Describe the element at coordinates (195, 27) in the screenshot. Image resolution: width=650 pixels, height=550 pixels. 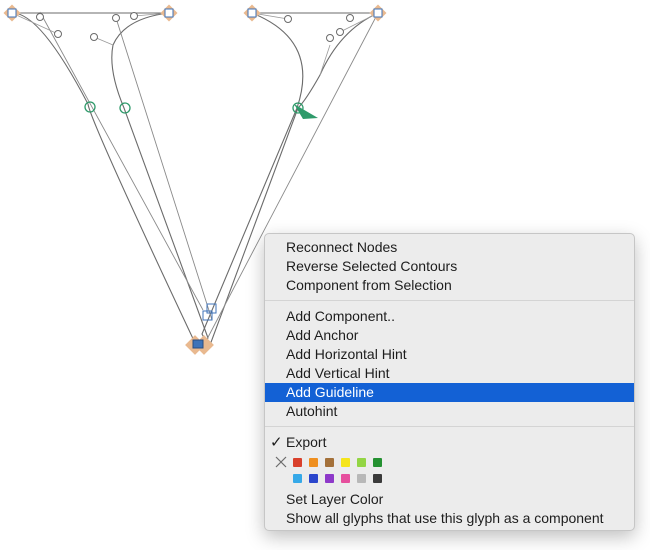
I see `off-curve-points` at that location.